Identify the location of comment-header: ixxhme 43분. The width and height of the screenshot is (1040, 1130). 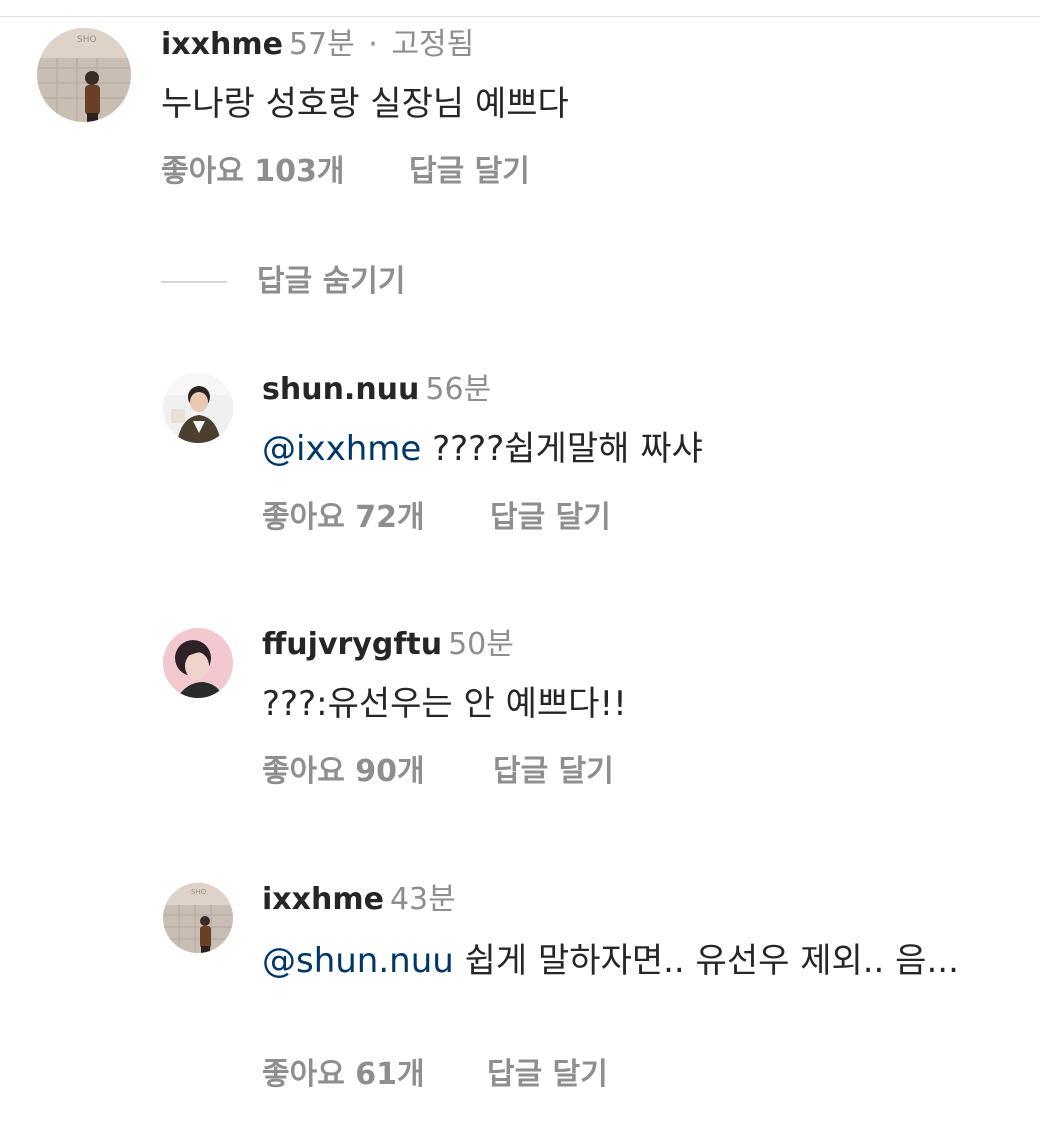
(359, 900).